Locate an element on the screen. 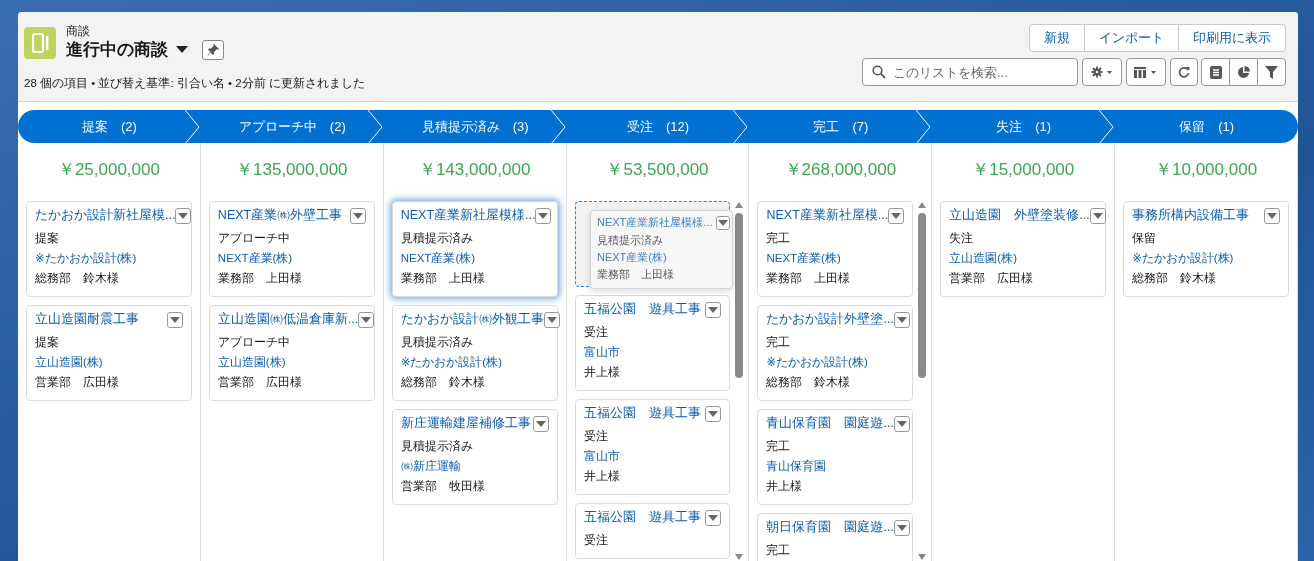  opportunity-card: たかおか設計新社屋模... 提案 ※たかおか設計(株) 総務部 鈴木様 is located at coordinates (109, 249).